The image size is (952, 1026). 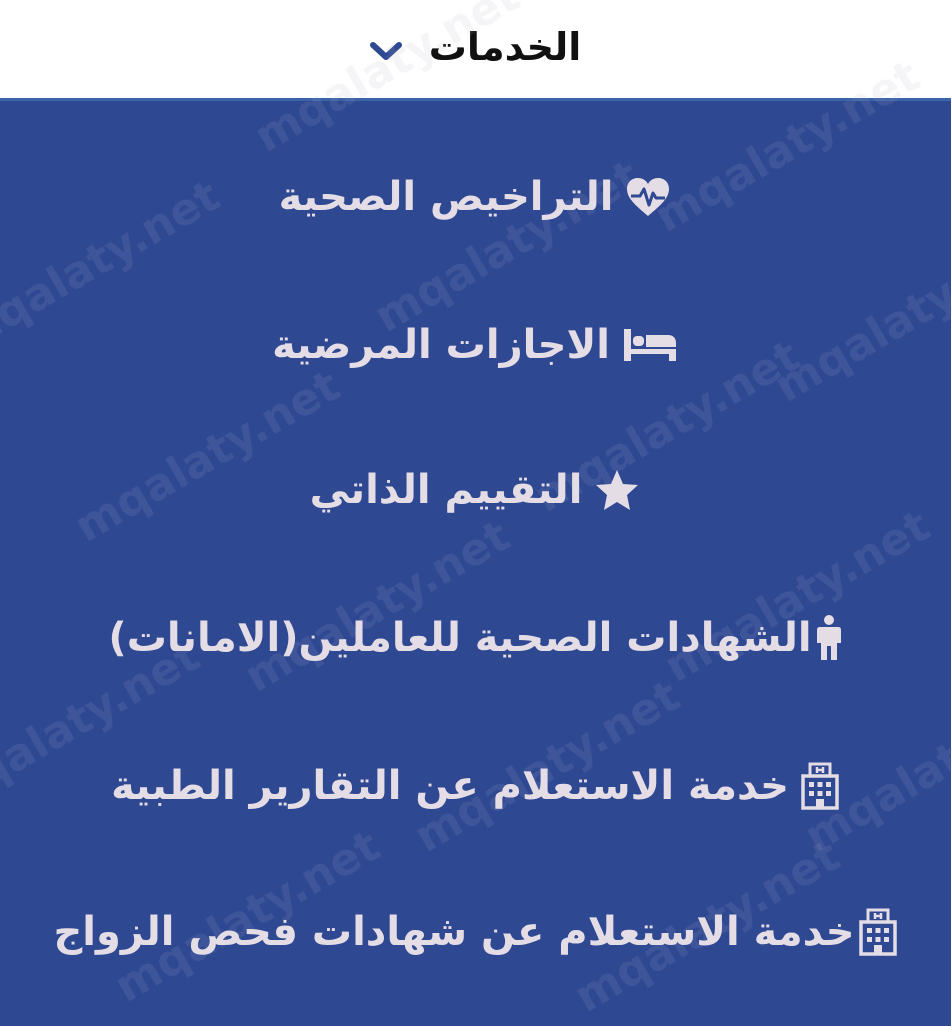 What do you see at coordinates (829, 637) in the screenshot?
I see `person-icon` at bounding box center [829, 637].